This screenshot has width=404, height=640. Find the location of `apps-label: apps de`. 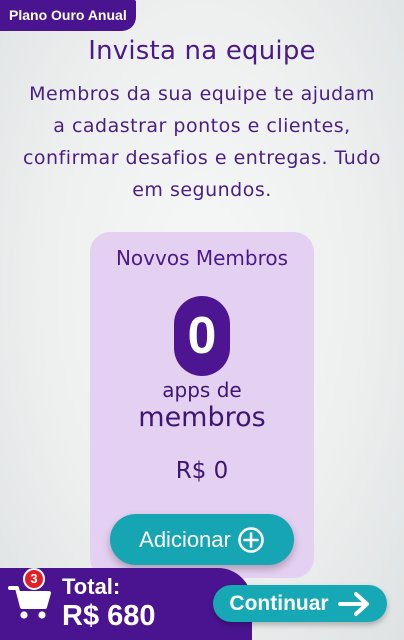

apps-label: apps de is located at coordinates (202, 390).